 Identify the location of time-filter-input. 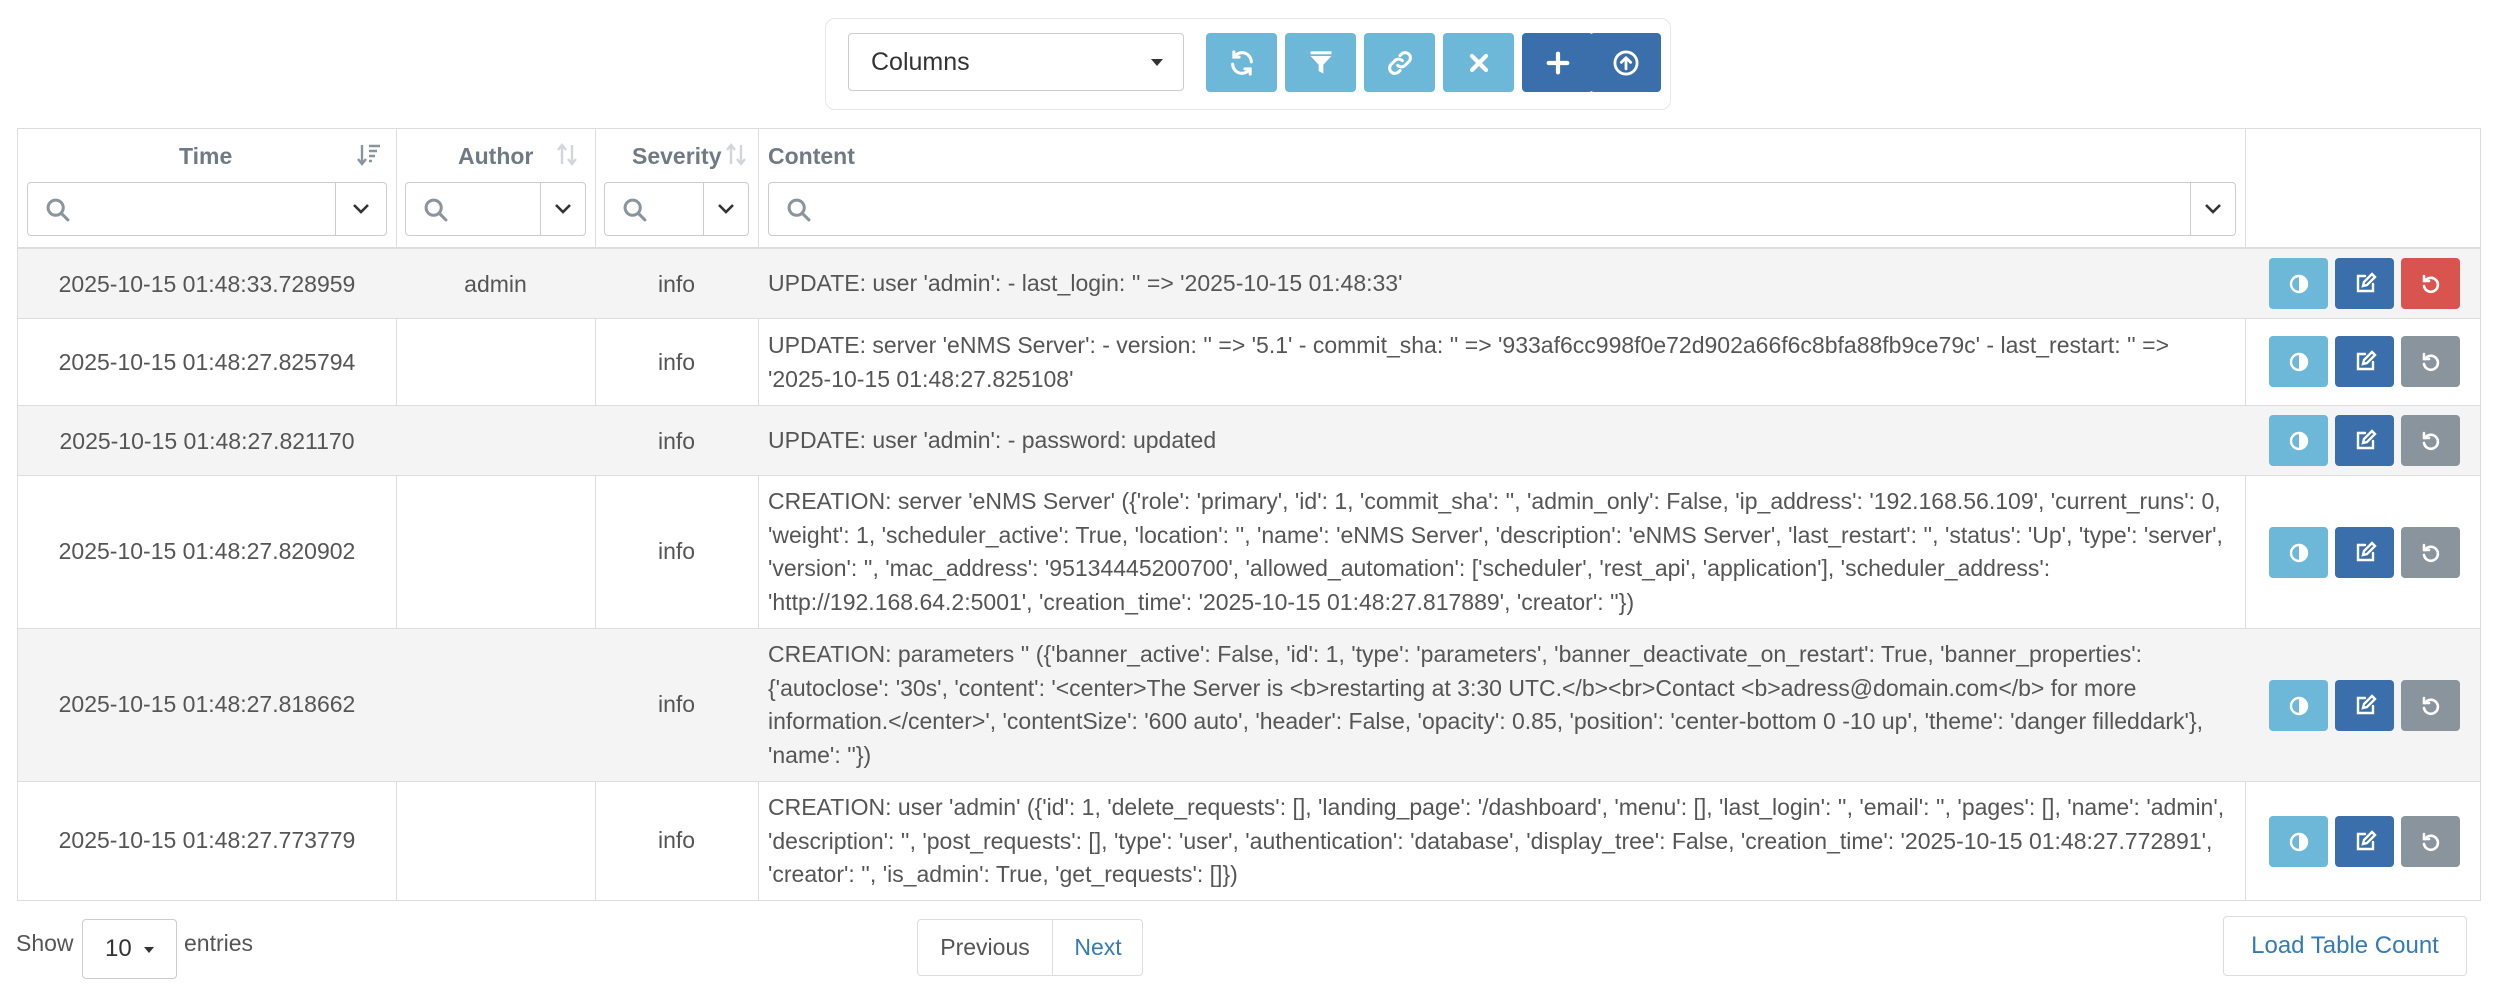
(207, 209).